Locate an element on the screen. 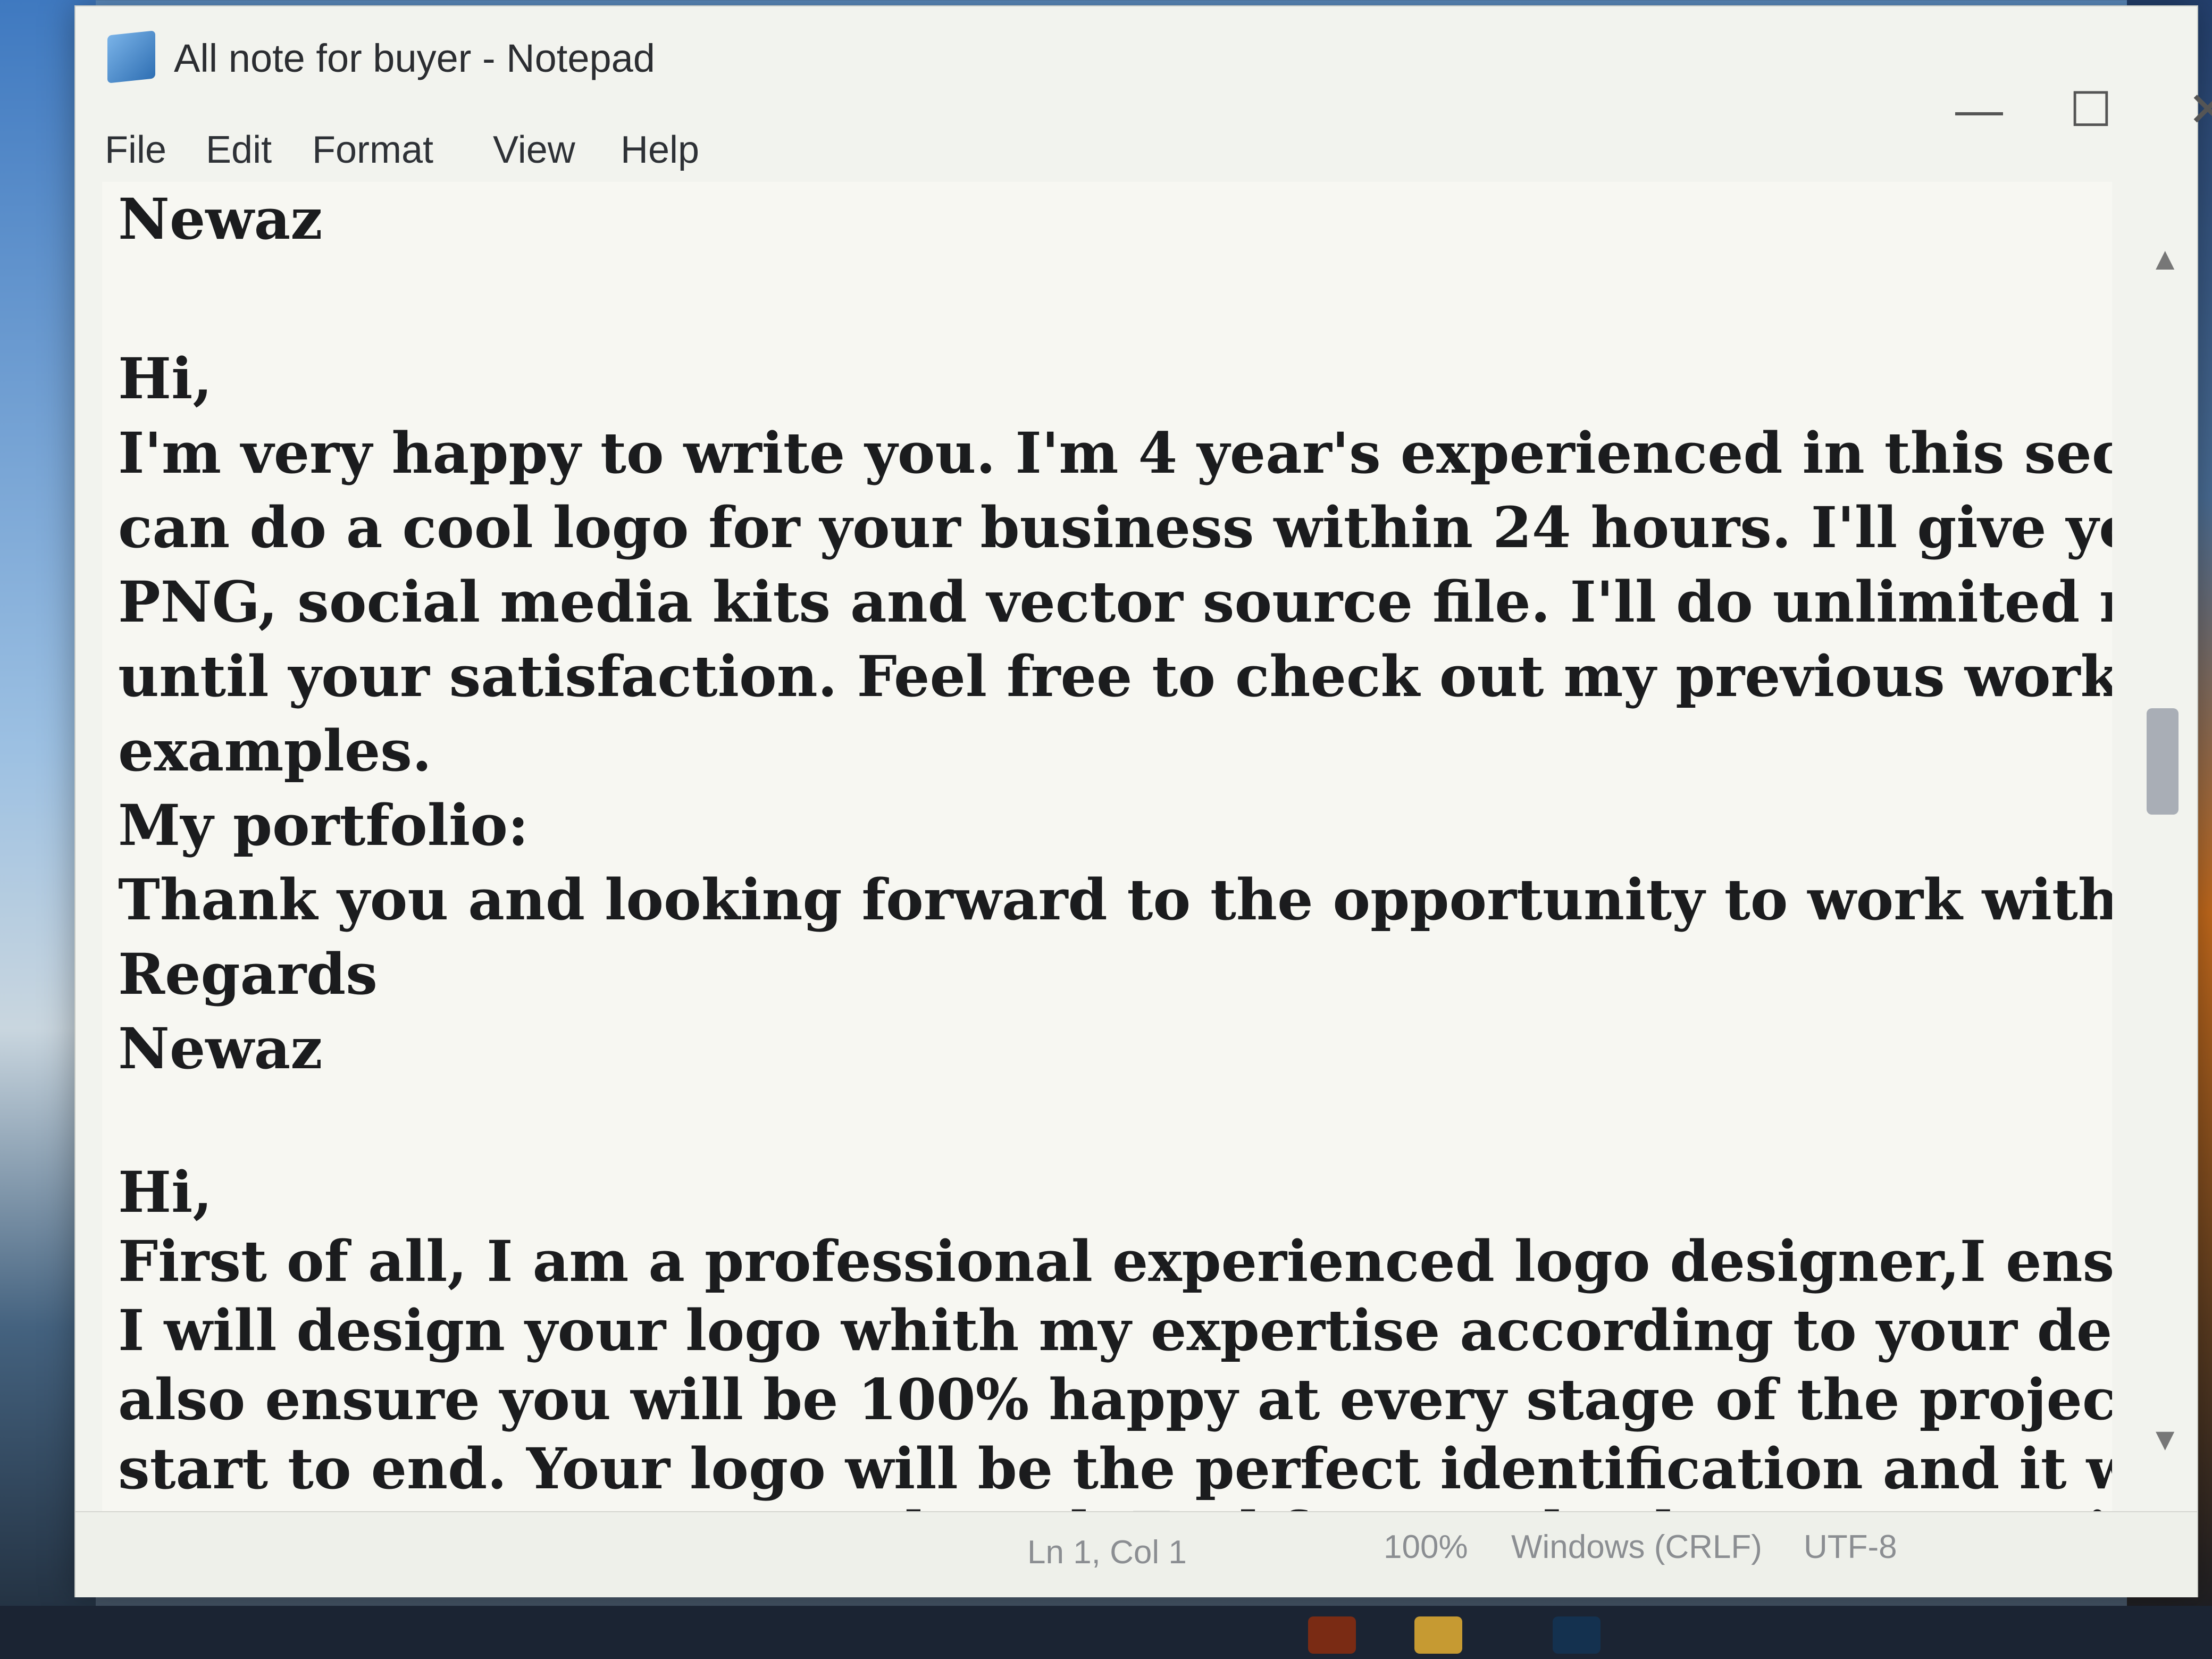 The image size is (2212, 1659). cursor-position: Ln 1, Col 1 is located at coordinates (1107, 1552).